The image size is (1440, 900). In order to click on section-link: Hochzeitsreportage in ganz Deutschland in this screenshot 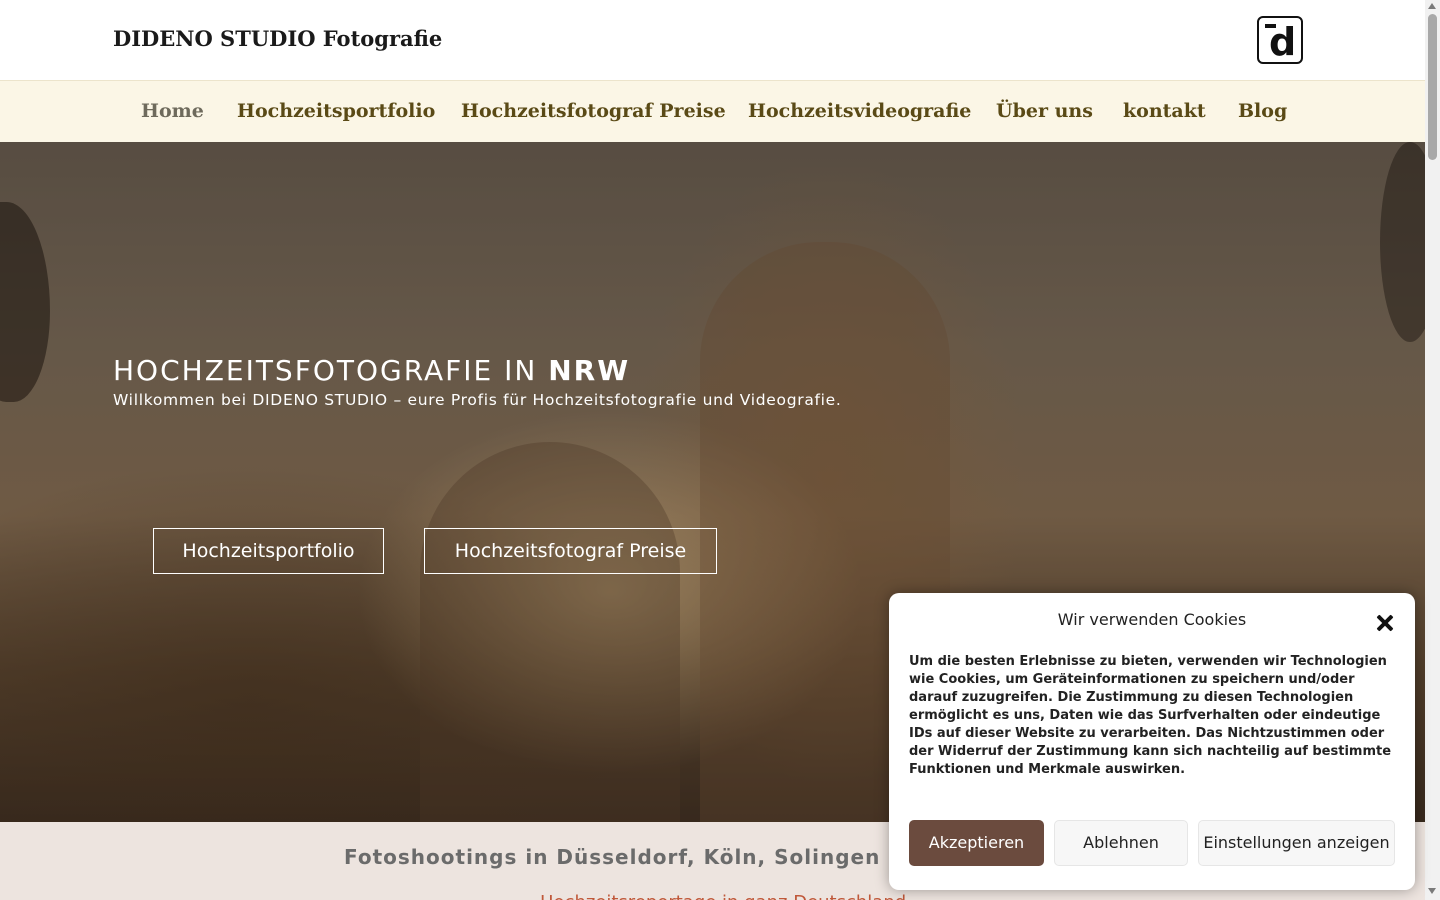, I will do `click(723, 896)`.